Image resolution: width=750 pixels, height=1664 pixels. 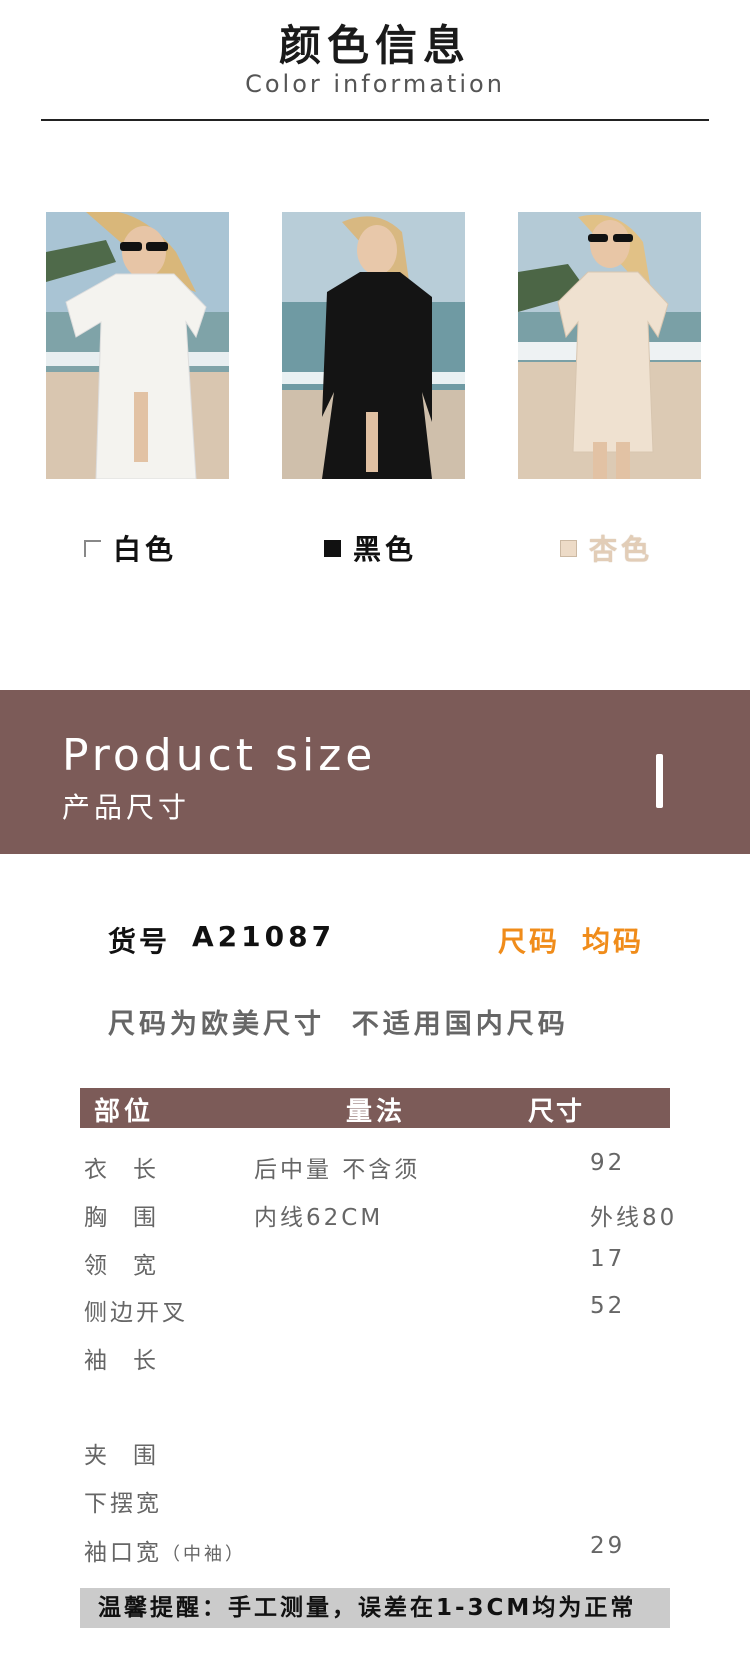 I want to click on row-part: 袖长, so click(x=133, y=1361).